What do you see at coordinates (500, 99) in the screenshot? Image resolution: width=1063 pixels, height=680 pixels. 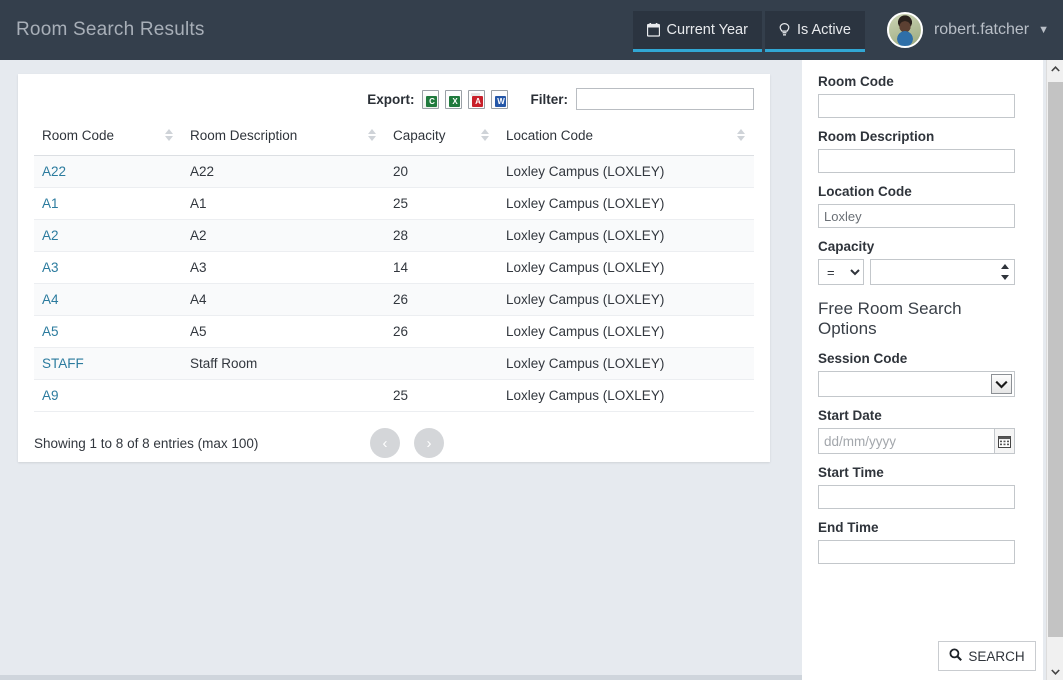 I see `export-word-icon: W` at bounding box center [500, 99].